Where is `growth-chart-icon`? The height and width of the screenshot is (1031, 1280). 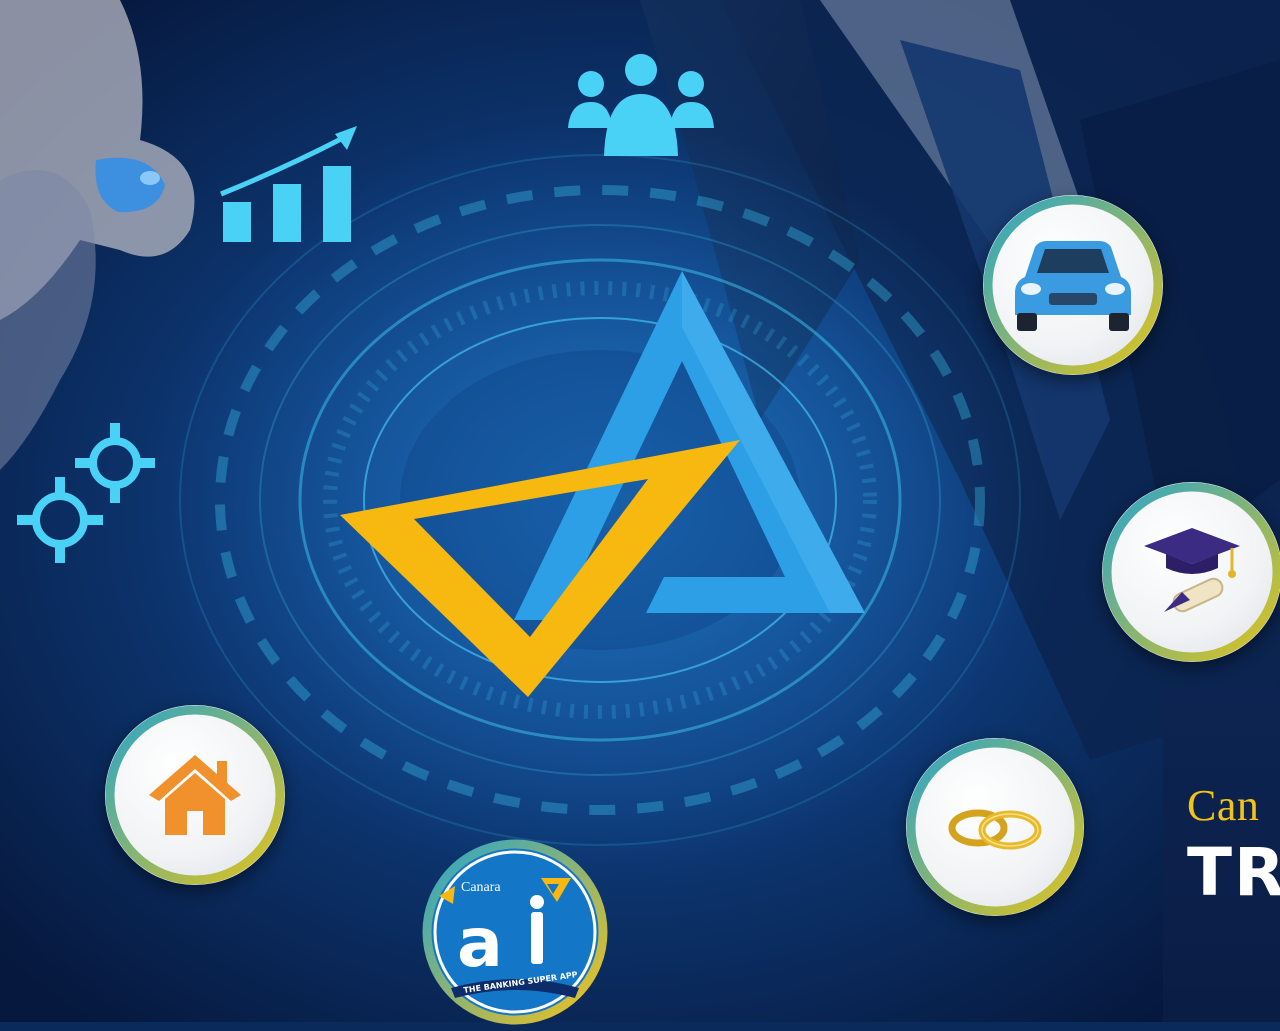
growth-chart-icon is located at coordinates (288, 184).